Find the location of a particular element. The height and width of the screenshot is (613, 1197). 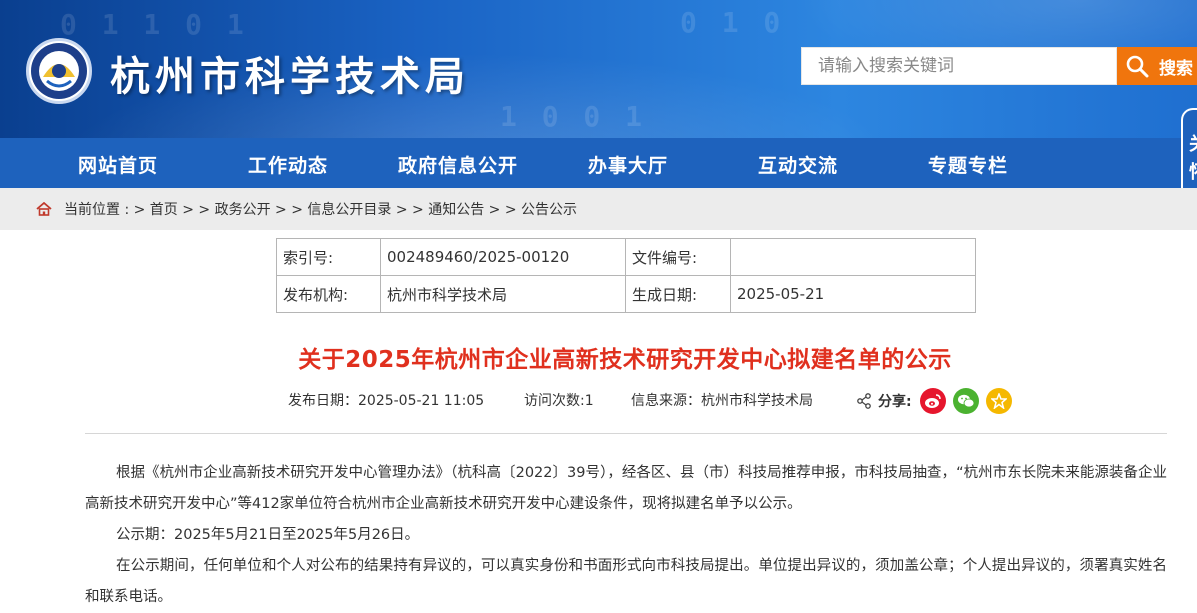

date-label: 生成日期: is located at coordinates (678, 294).